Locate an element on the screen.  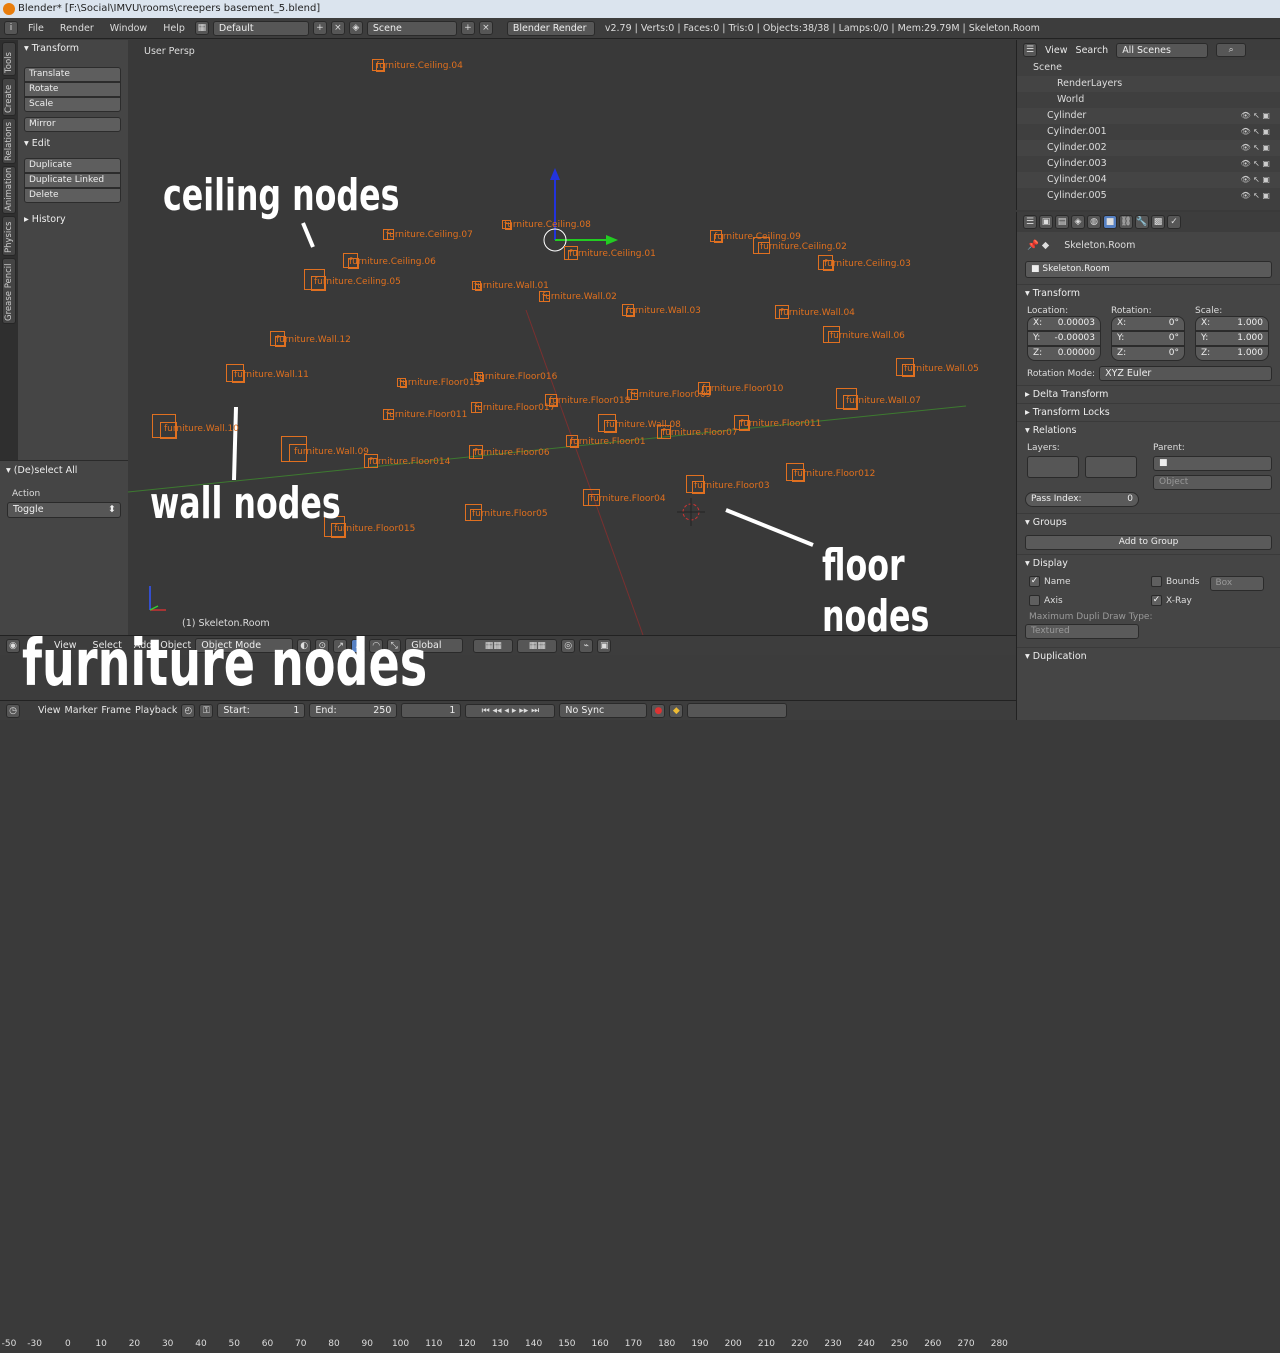
layers-grid: ▦▦ is located at coordinates (493, 645).